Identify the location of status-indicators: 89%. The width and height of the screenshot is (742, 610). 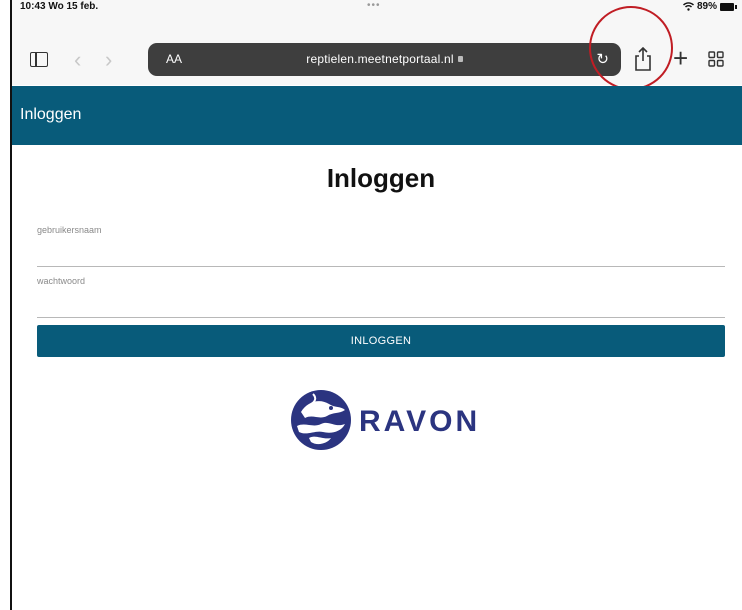
(709, 6).